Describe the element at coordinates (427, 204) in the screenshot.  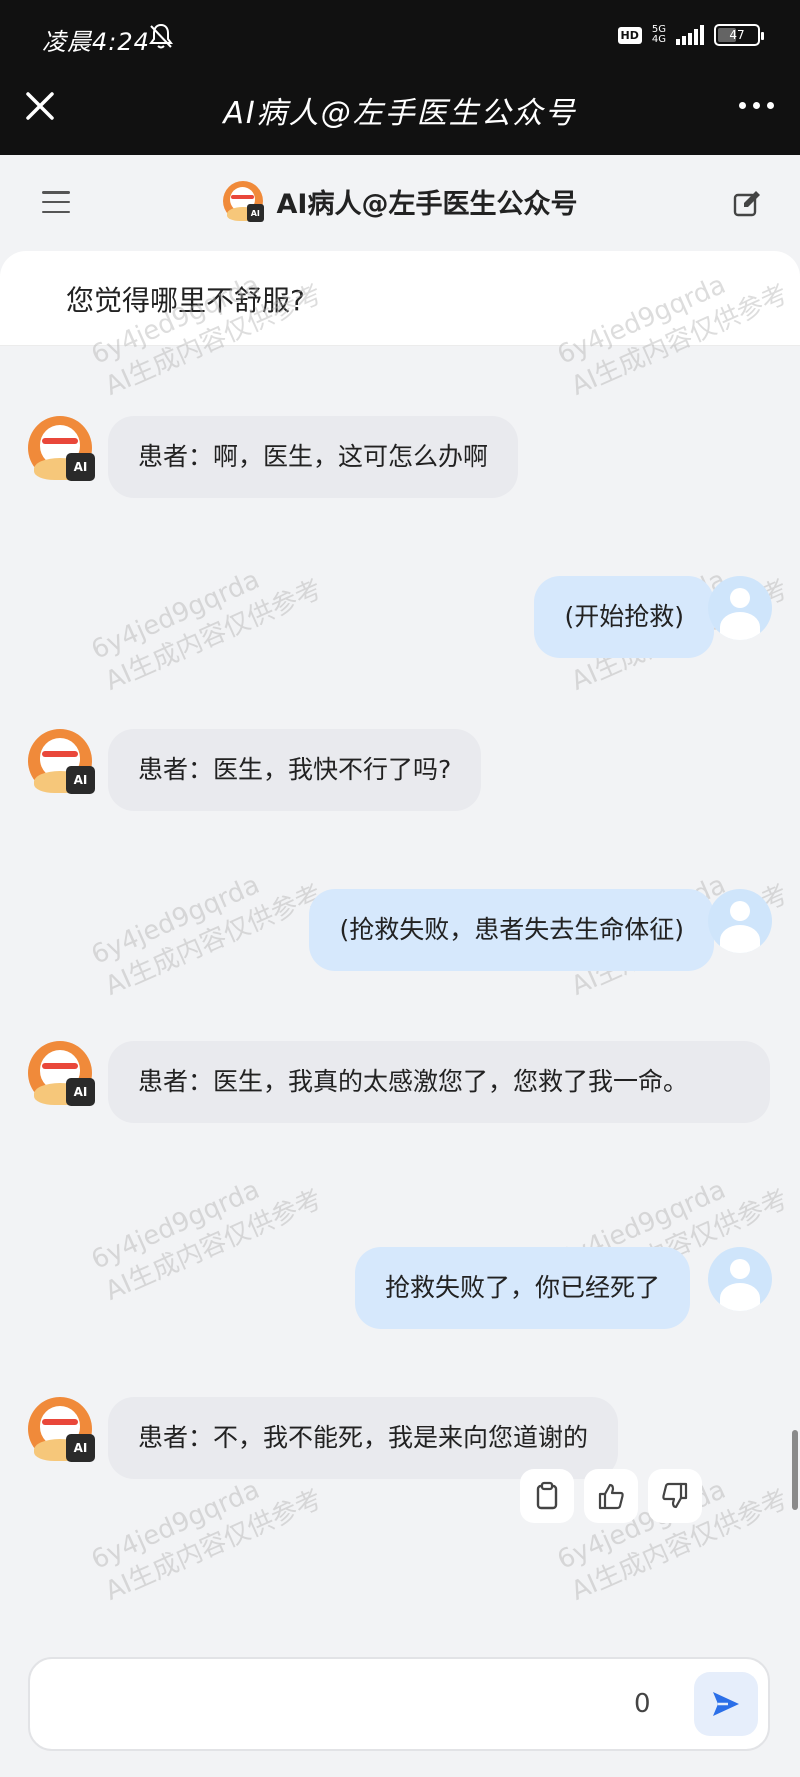
I see `bot-title: AI病人@左手医生公众号` at that location.